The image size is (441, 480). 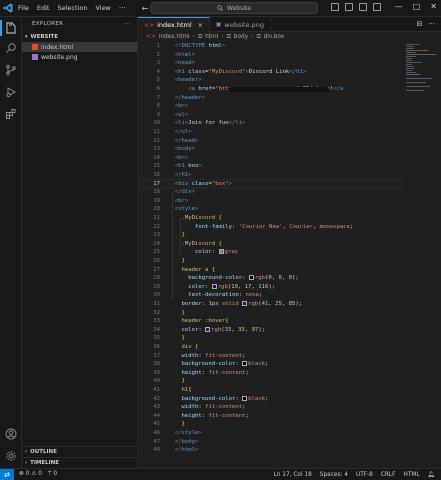 I want to click on timeline-section: › TIMELINE, so click(x=80, y=462).